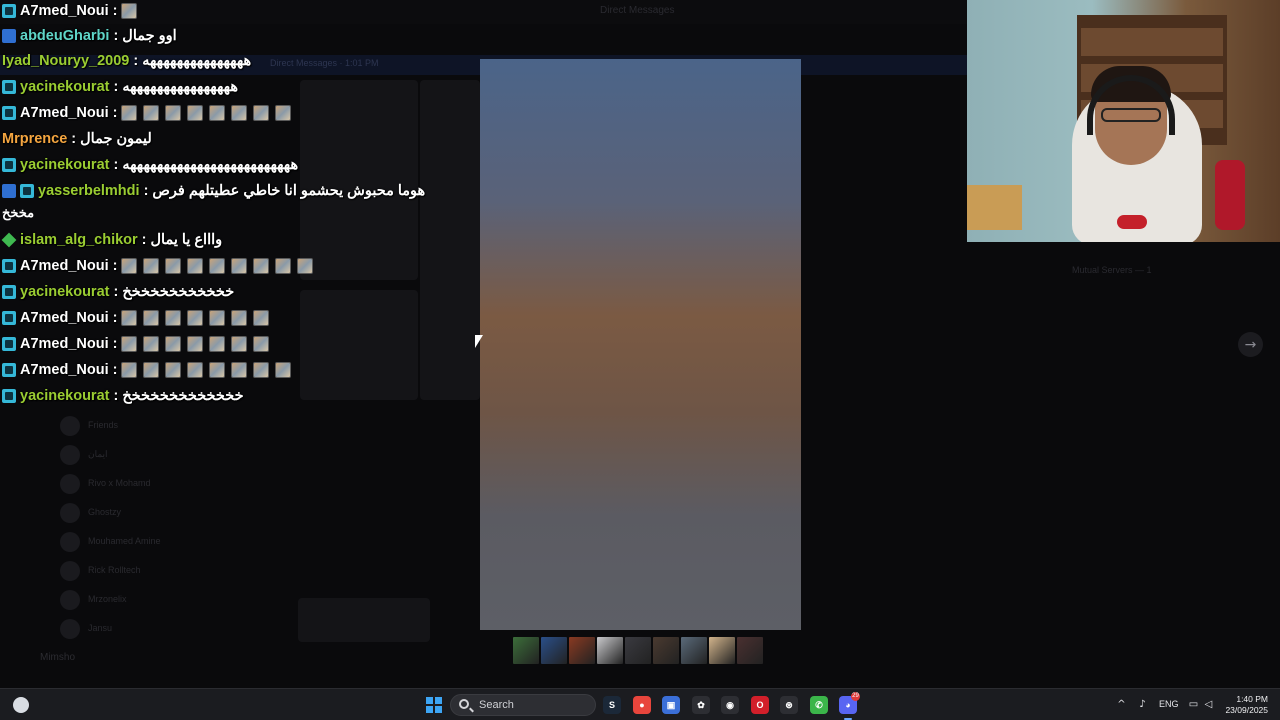 The width and height of the screenshot is (1280, 720). I want to click on capture-icon: ▣, so click(671, 705).